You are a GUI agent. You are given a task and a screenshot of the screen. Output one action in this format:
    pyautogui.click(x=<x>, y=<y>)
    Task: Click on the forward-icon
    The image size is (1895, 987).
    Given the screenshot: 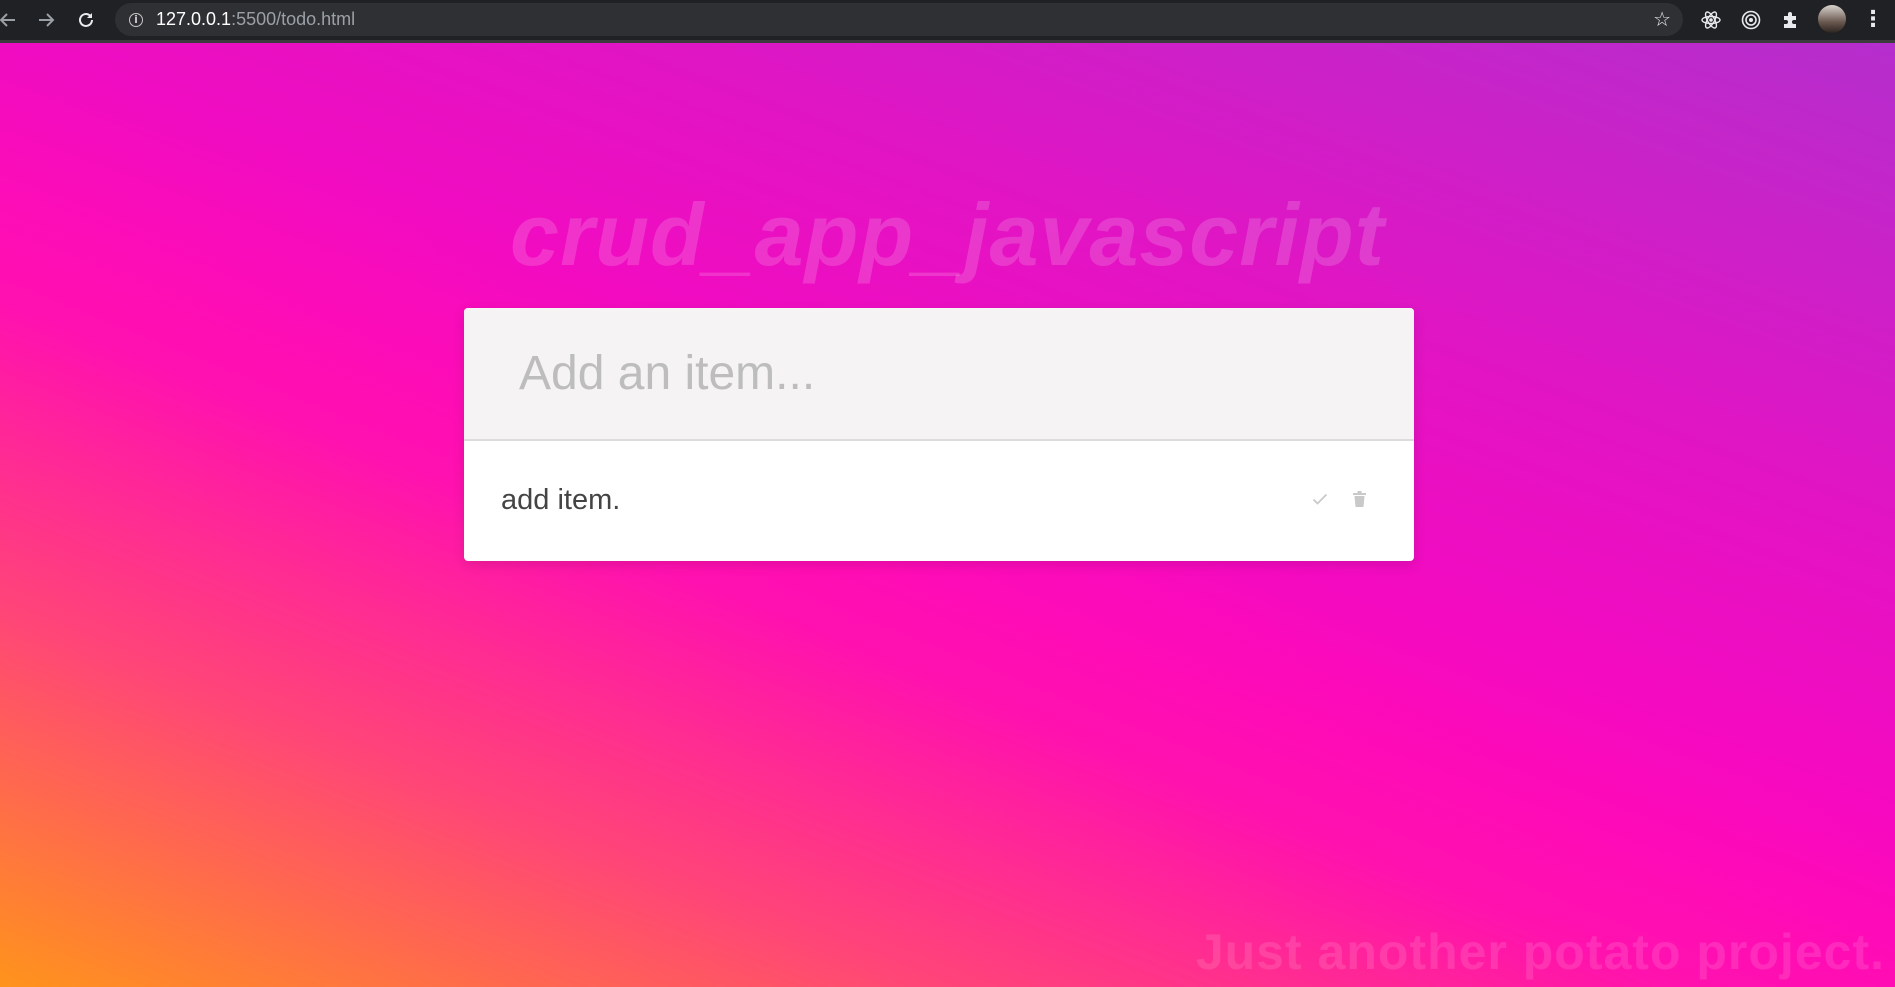 What is the action you would take?
    pyautogui.click(x=47, y=20)
    